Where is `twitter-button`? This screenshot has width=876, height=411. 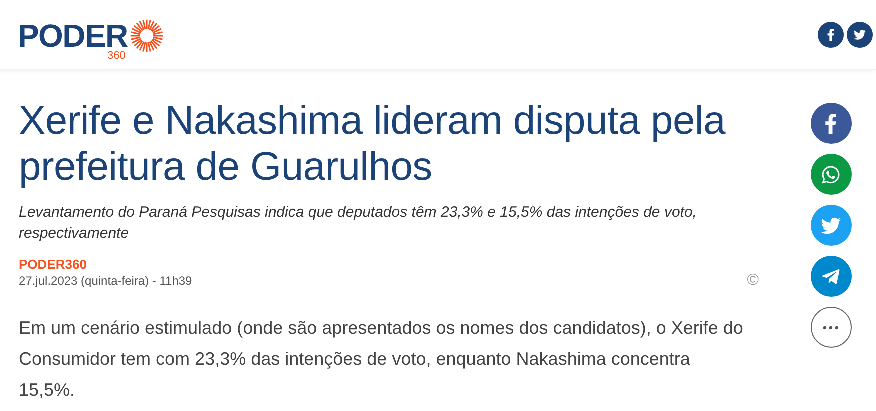 twitter-button is located at coordinates (860, 35).